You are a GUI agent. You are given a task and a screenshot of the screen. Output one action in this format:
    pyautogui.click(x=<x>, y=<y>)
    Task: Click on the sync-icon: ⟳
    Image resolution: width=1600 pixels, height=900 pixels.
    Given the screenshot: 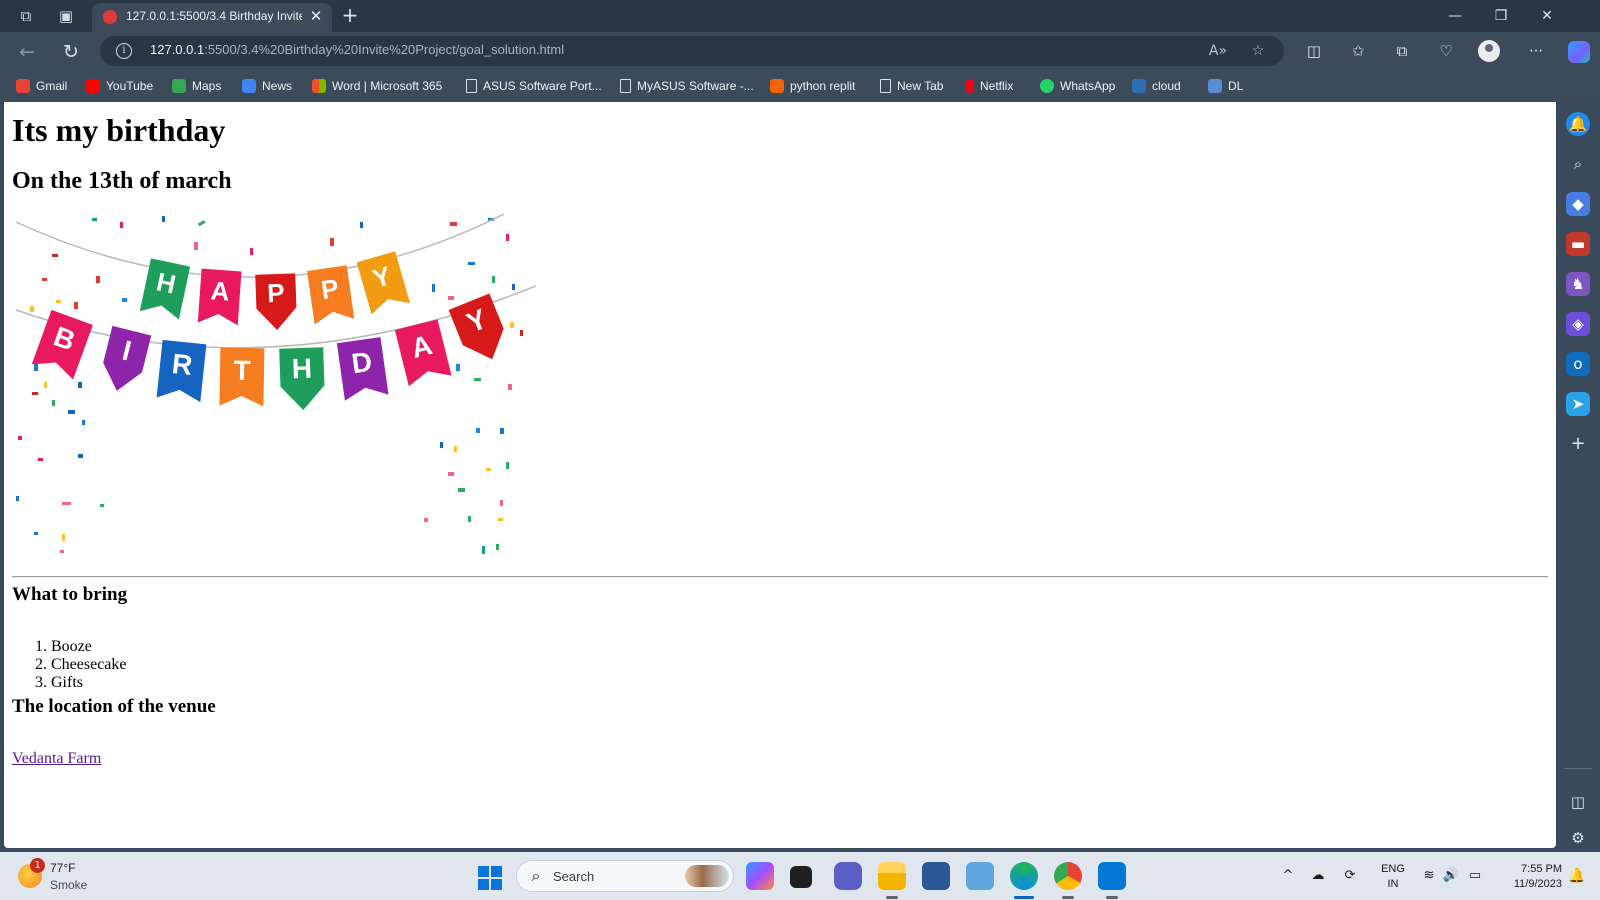 What is the action you would take?
    pyautogui.click(x=1350, y=876)
    